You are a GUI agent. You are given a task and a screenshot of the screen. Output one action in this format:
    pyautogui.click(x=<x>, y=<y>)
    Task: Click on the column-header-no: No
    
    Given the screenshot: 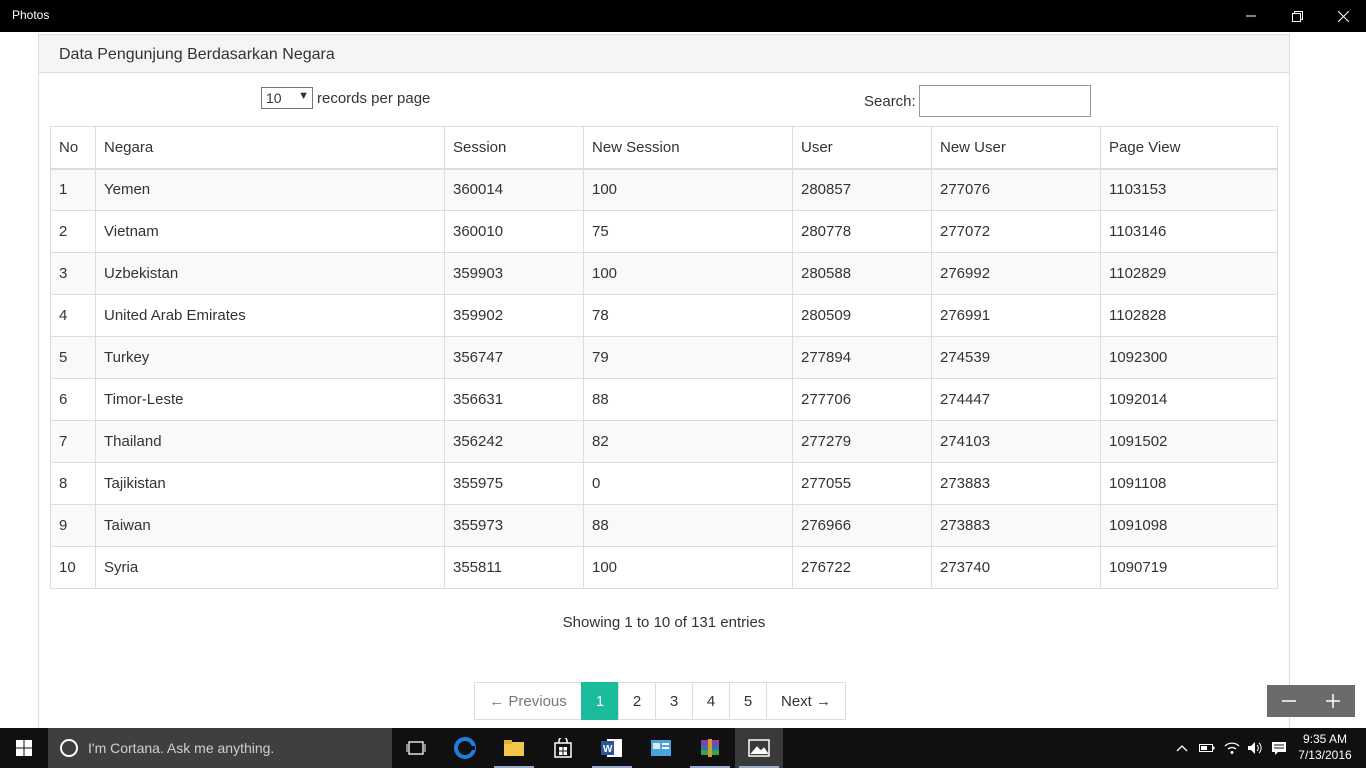 What is the action you would take?
    pyautogui.click(x=73, y=148)
    